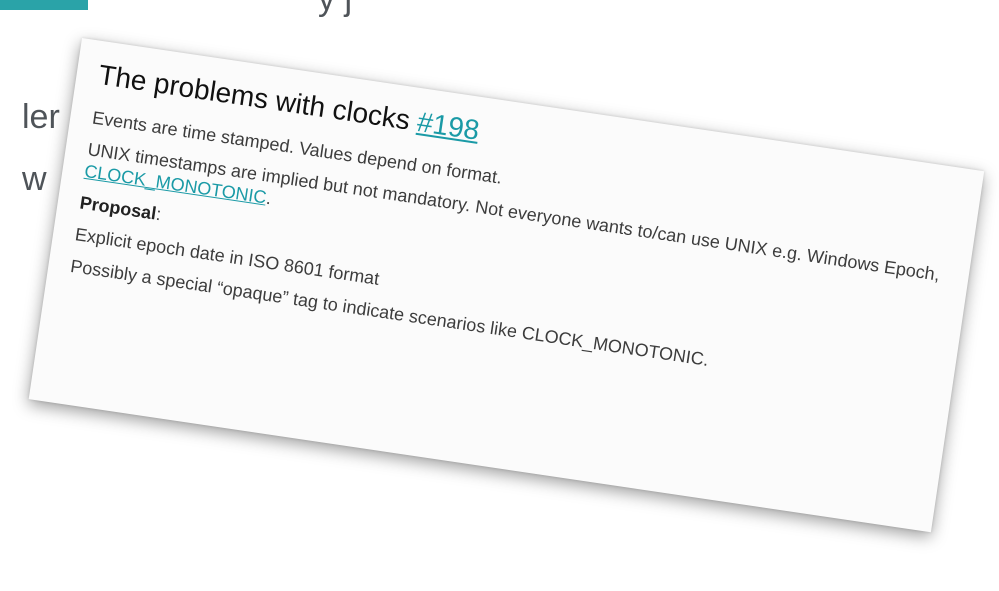 The height and width of the screenshot is (591, 999). I want to click on proposal-label: Proposal, so click(118, 208).